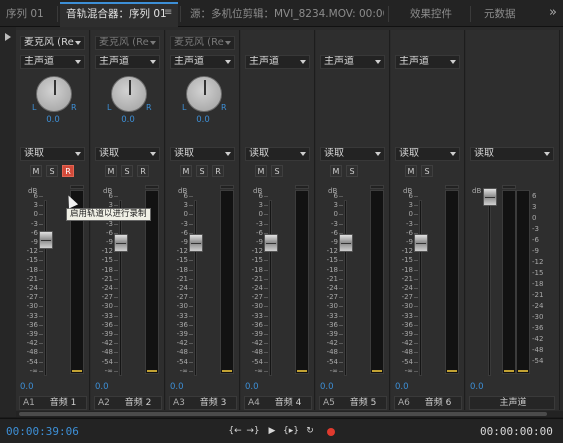  I want to click on show-hide-effects-strip, so click(8, 222).